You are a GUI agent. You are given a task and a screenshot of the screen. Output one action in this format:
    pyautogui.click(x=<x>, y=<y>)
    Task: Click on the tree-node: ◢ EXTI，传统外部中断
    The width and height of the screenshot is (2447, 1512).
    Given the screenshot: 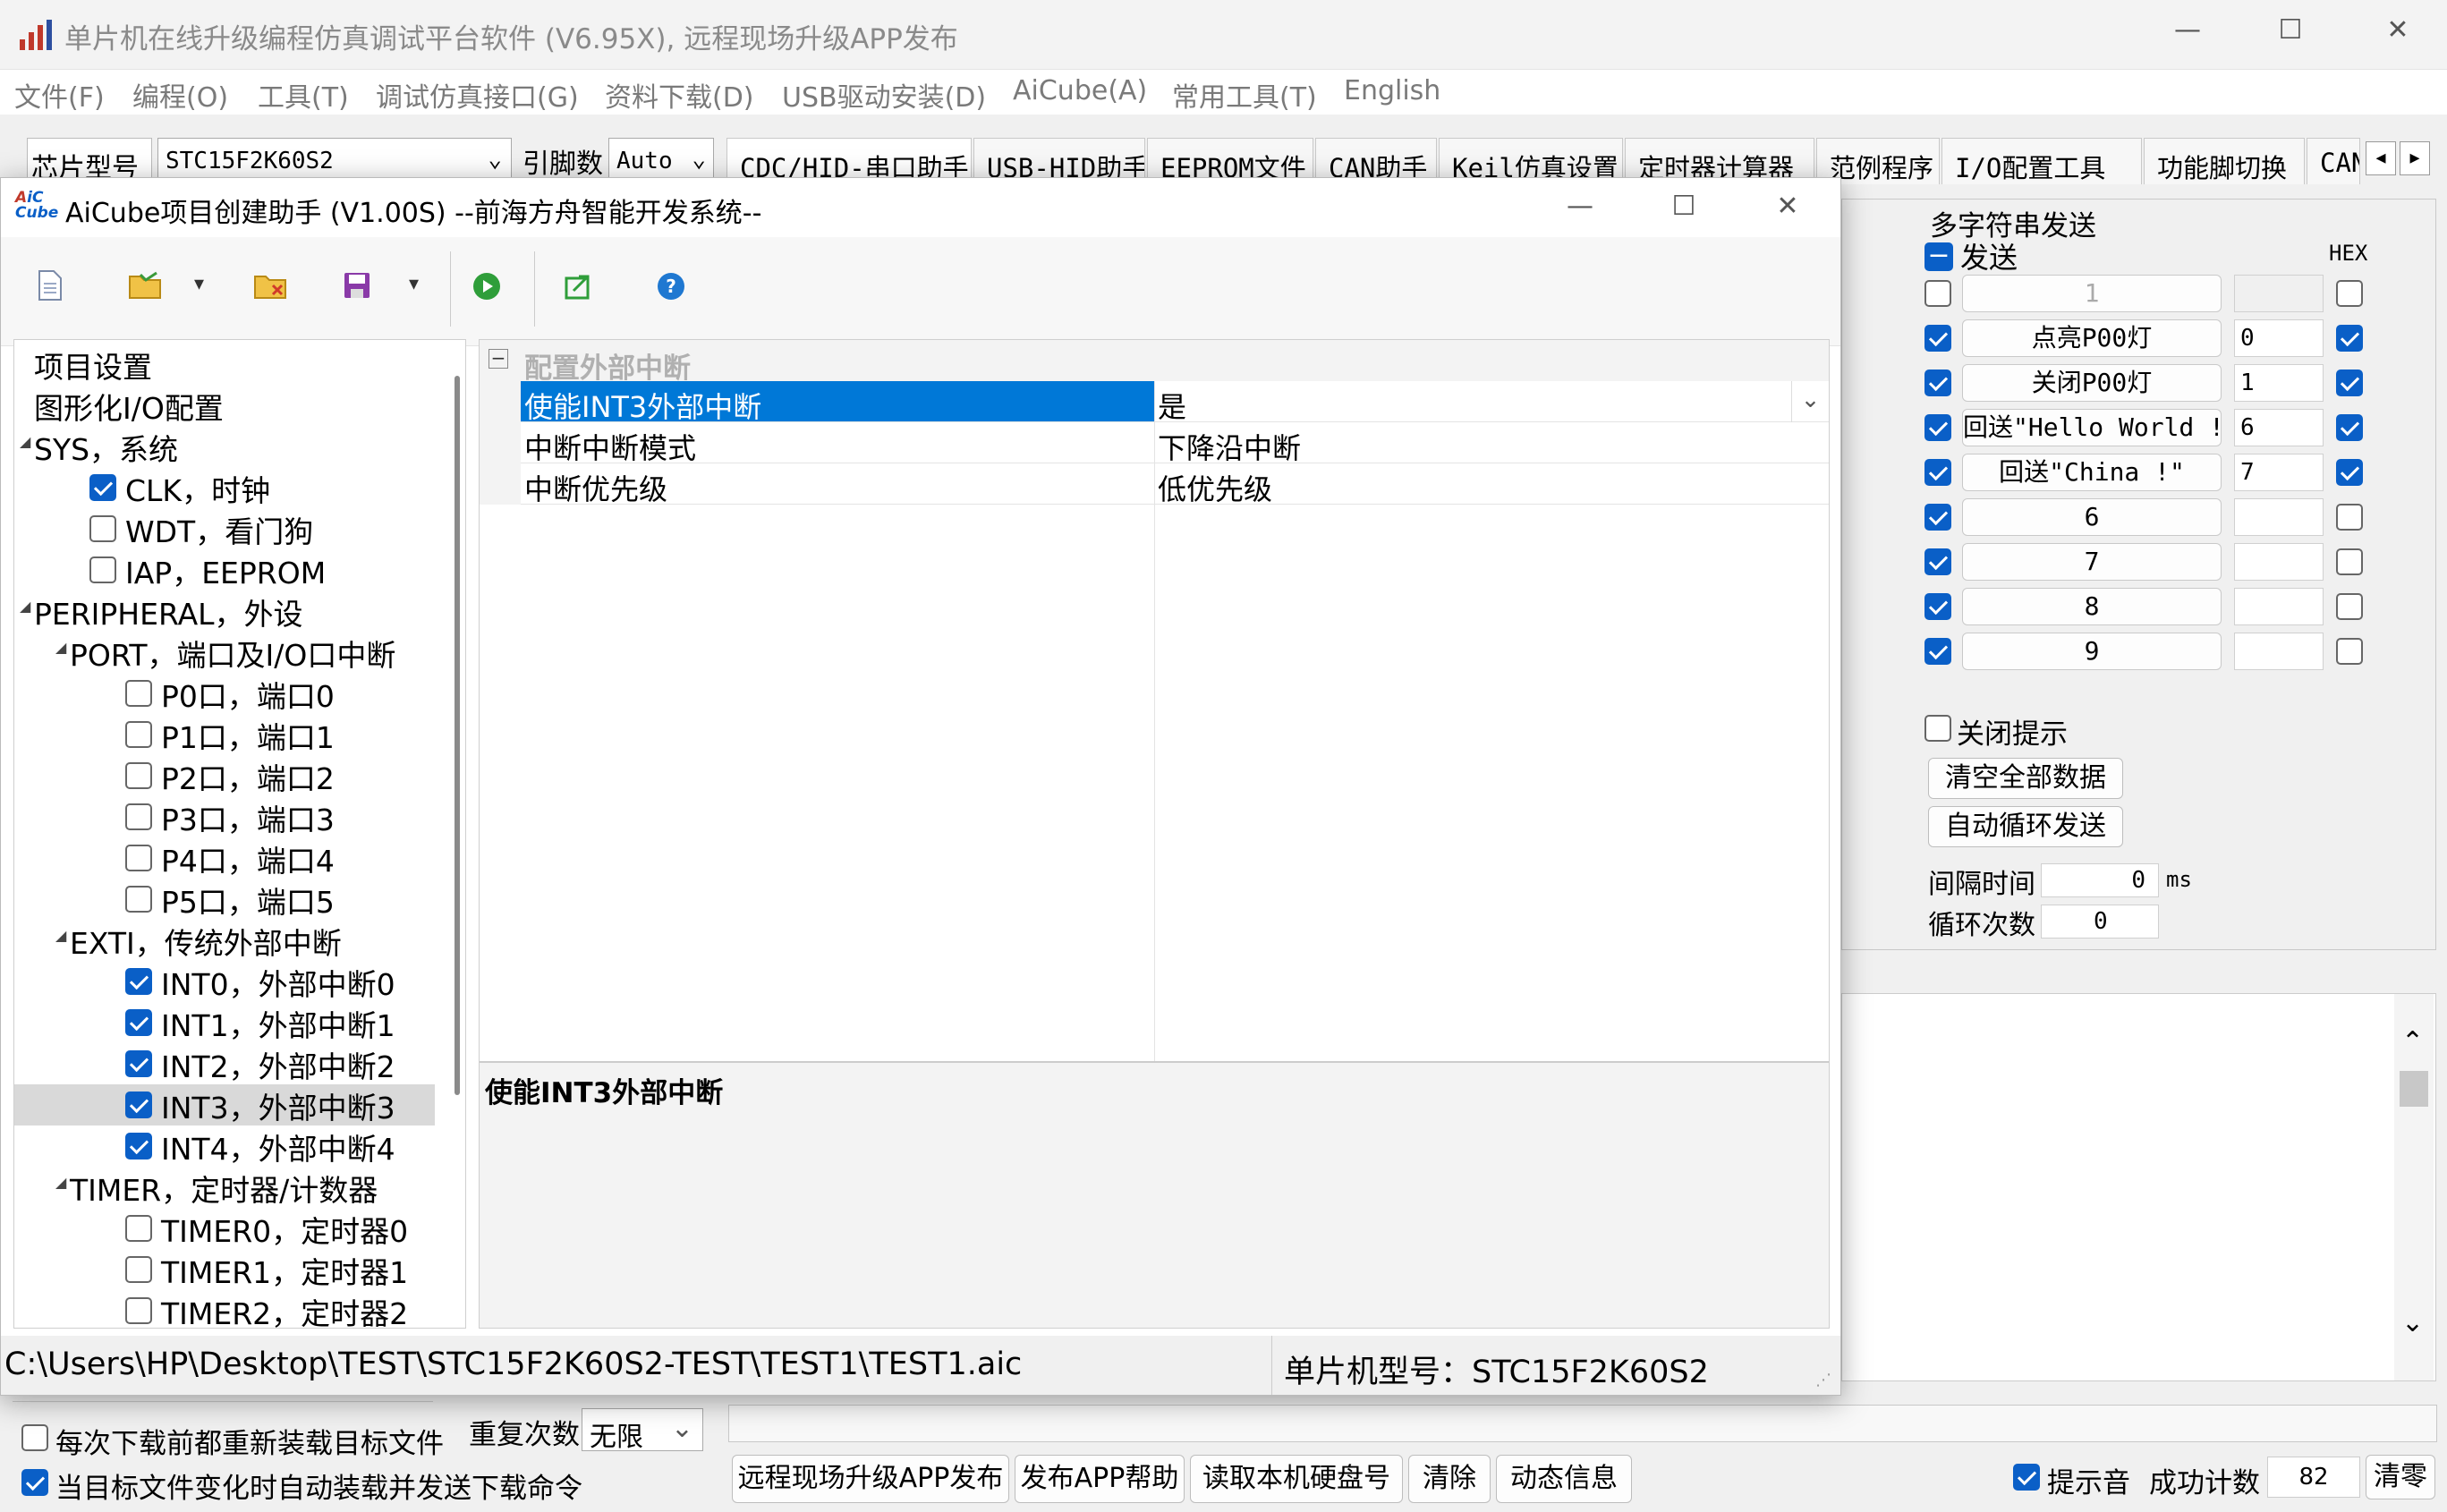 What is the action you would take?
    pyautogui.click(x=224, y=940)
    